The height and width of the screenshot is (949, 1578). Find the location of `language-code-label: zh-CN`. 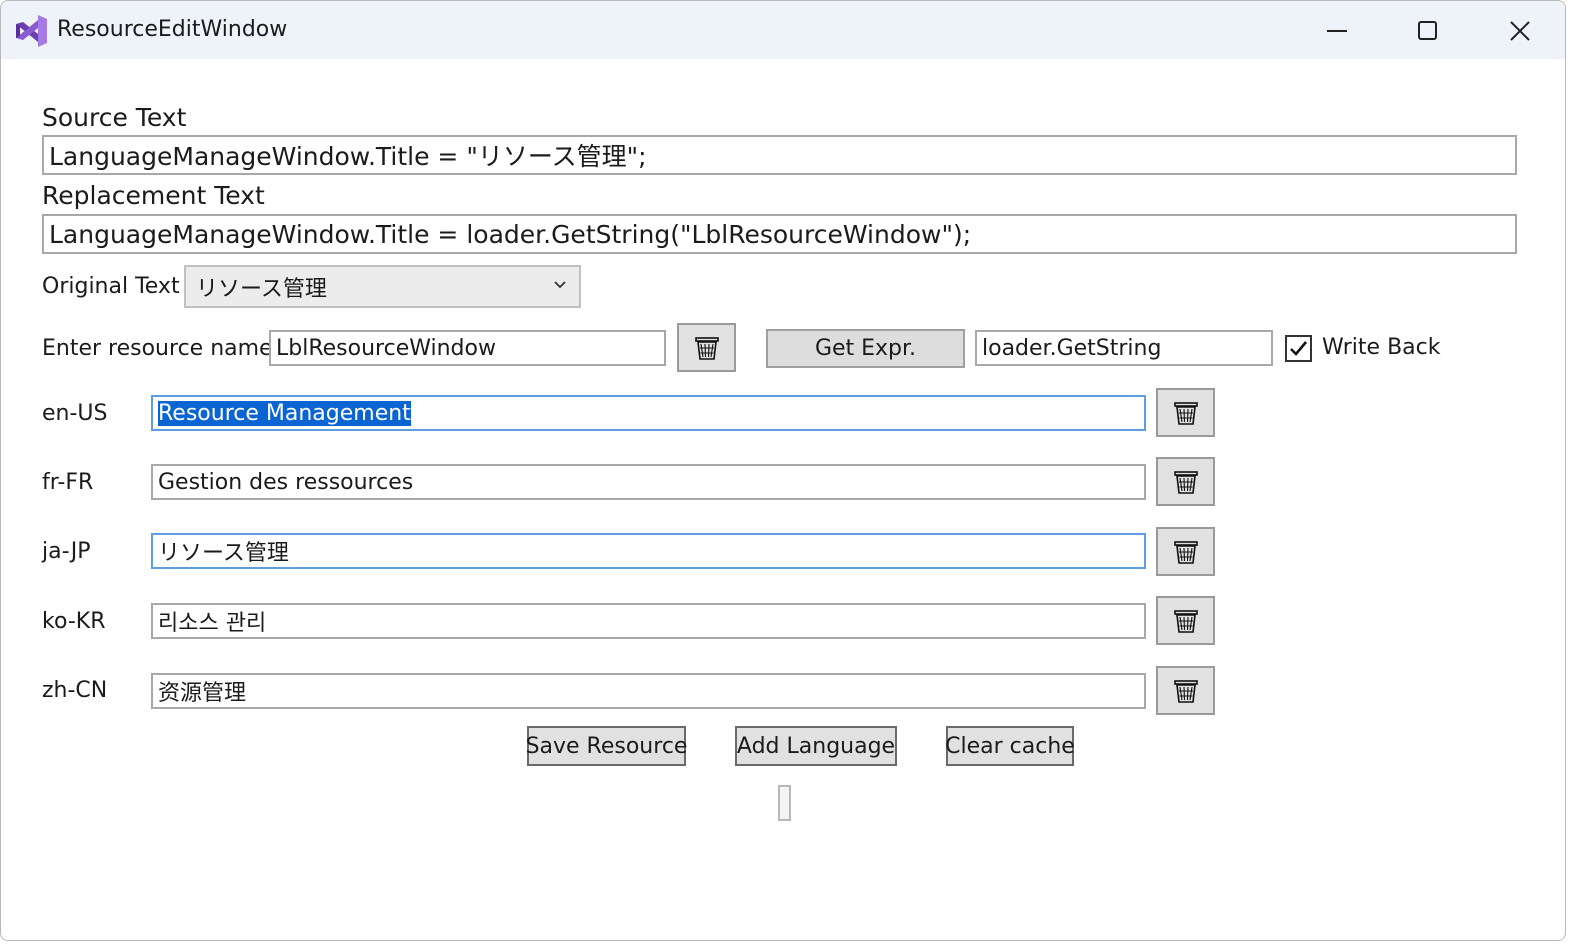

language-code-label: zh-CN is located at coordinates (75, 690).